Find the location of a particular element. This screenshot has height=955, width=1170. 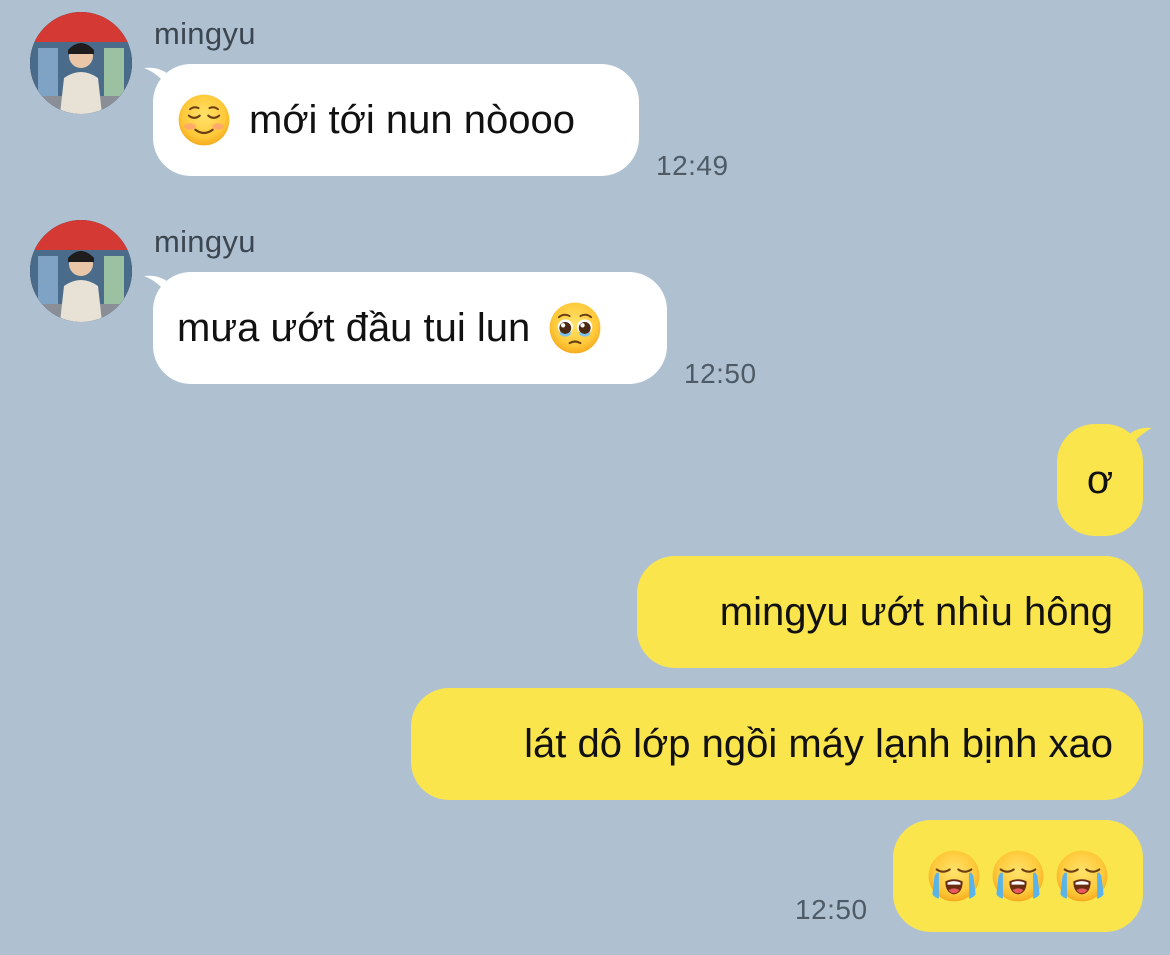

message-text: mới tới nun nòooo is located at coordinates (412, 119).